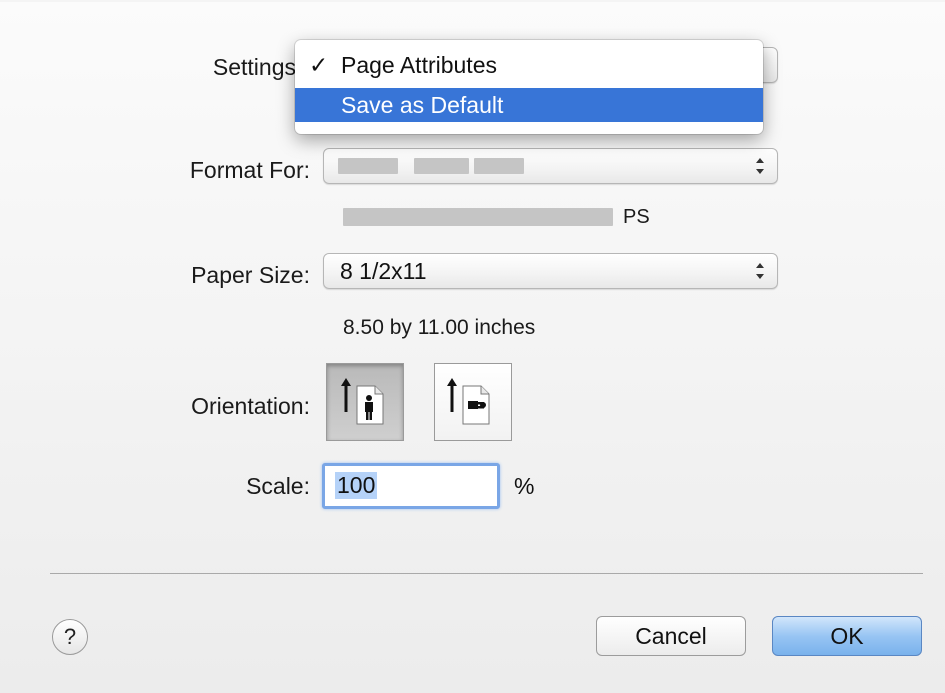 The height and width of the screenshot is (693, 945). What do you see at coordinates (362, 401) in the screenshot?
I see `portrait-orientation-icon` at bounding box center [362, 401].